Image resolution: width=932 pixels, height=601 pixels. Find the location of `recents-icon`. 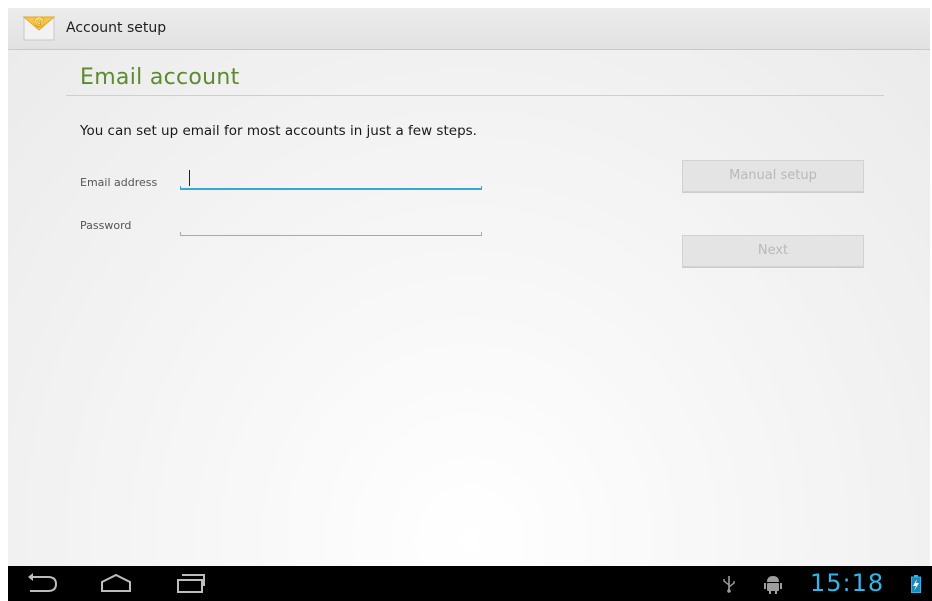

recents-icon is located at coordinates (190, 585).